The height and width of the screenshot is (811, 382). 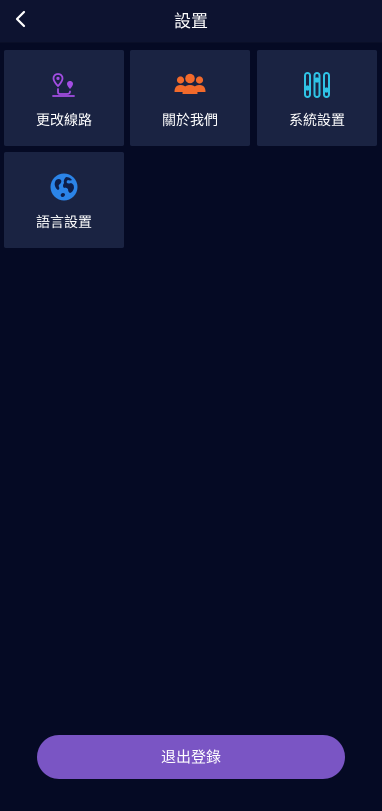 What do you see at coordinates (317, 121) in the screenshot?
I see `tile-label: 系統設置` at bounding box center [317, 121].